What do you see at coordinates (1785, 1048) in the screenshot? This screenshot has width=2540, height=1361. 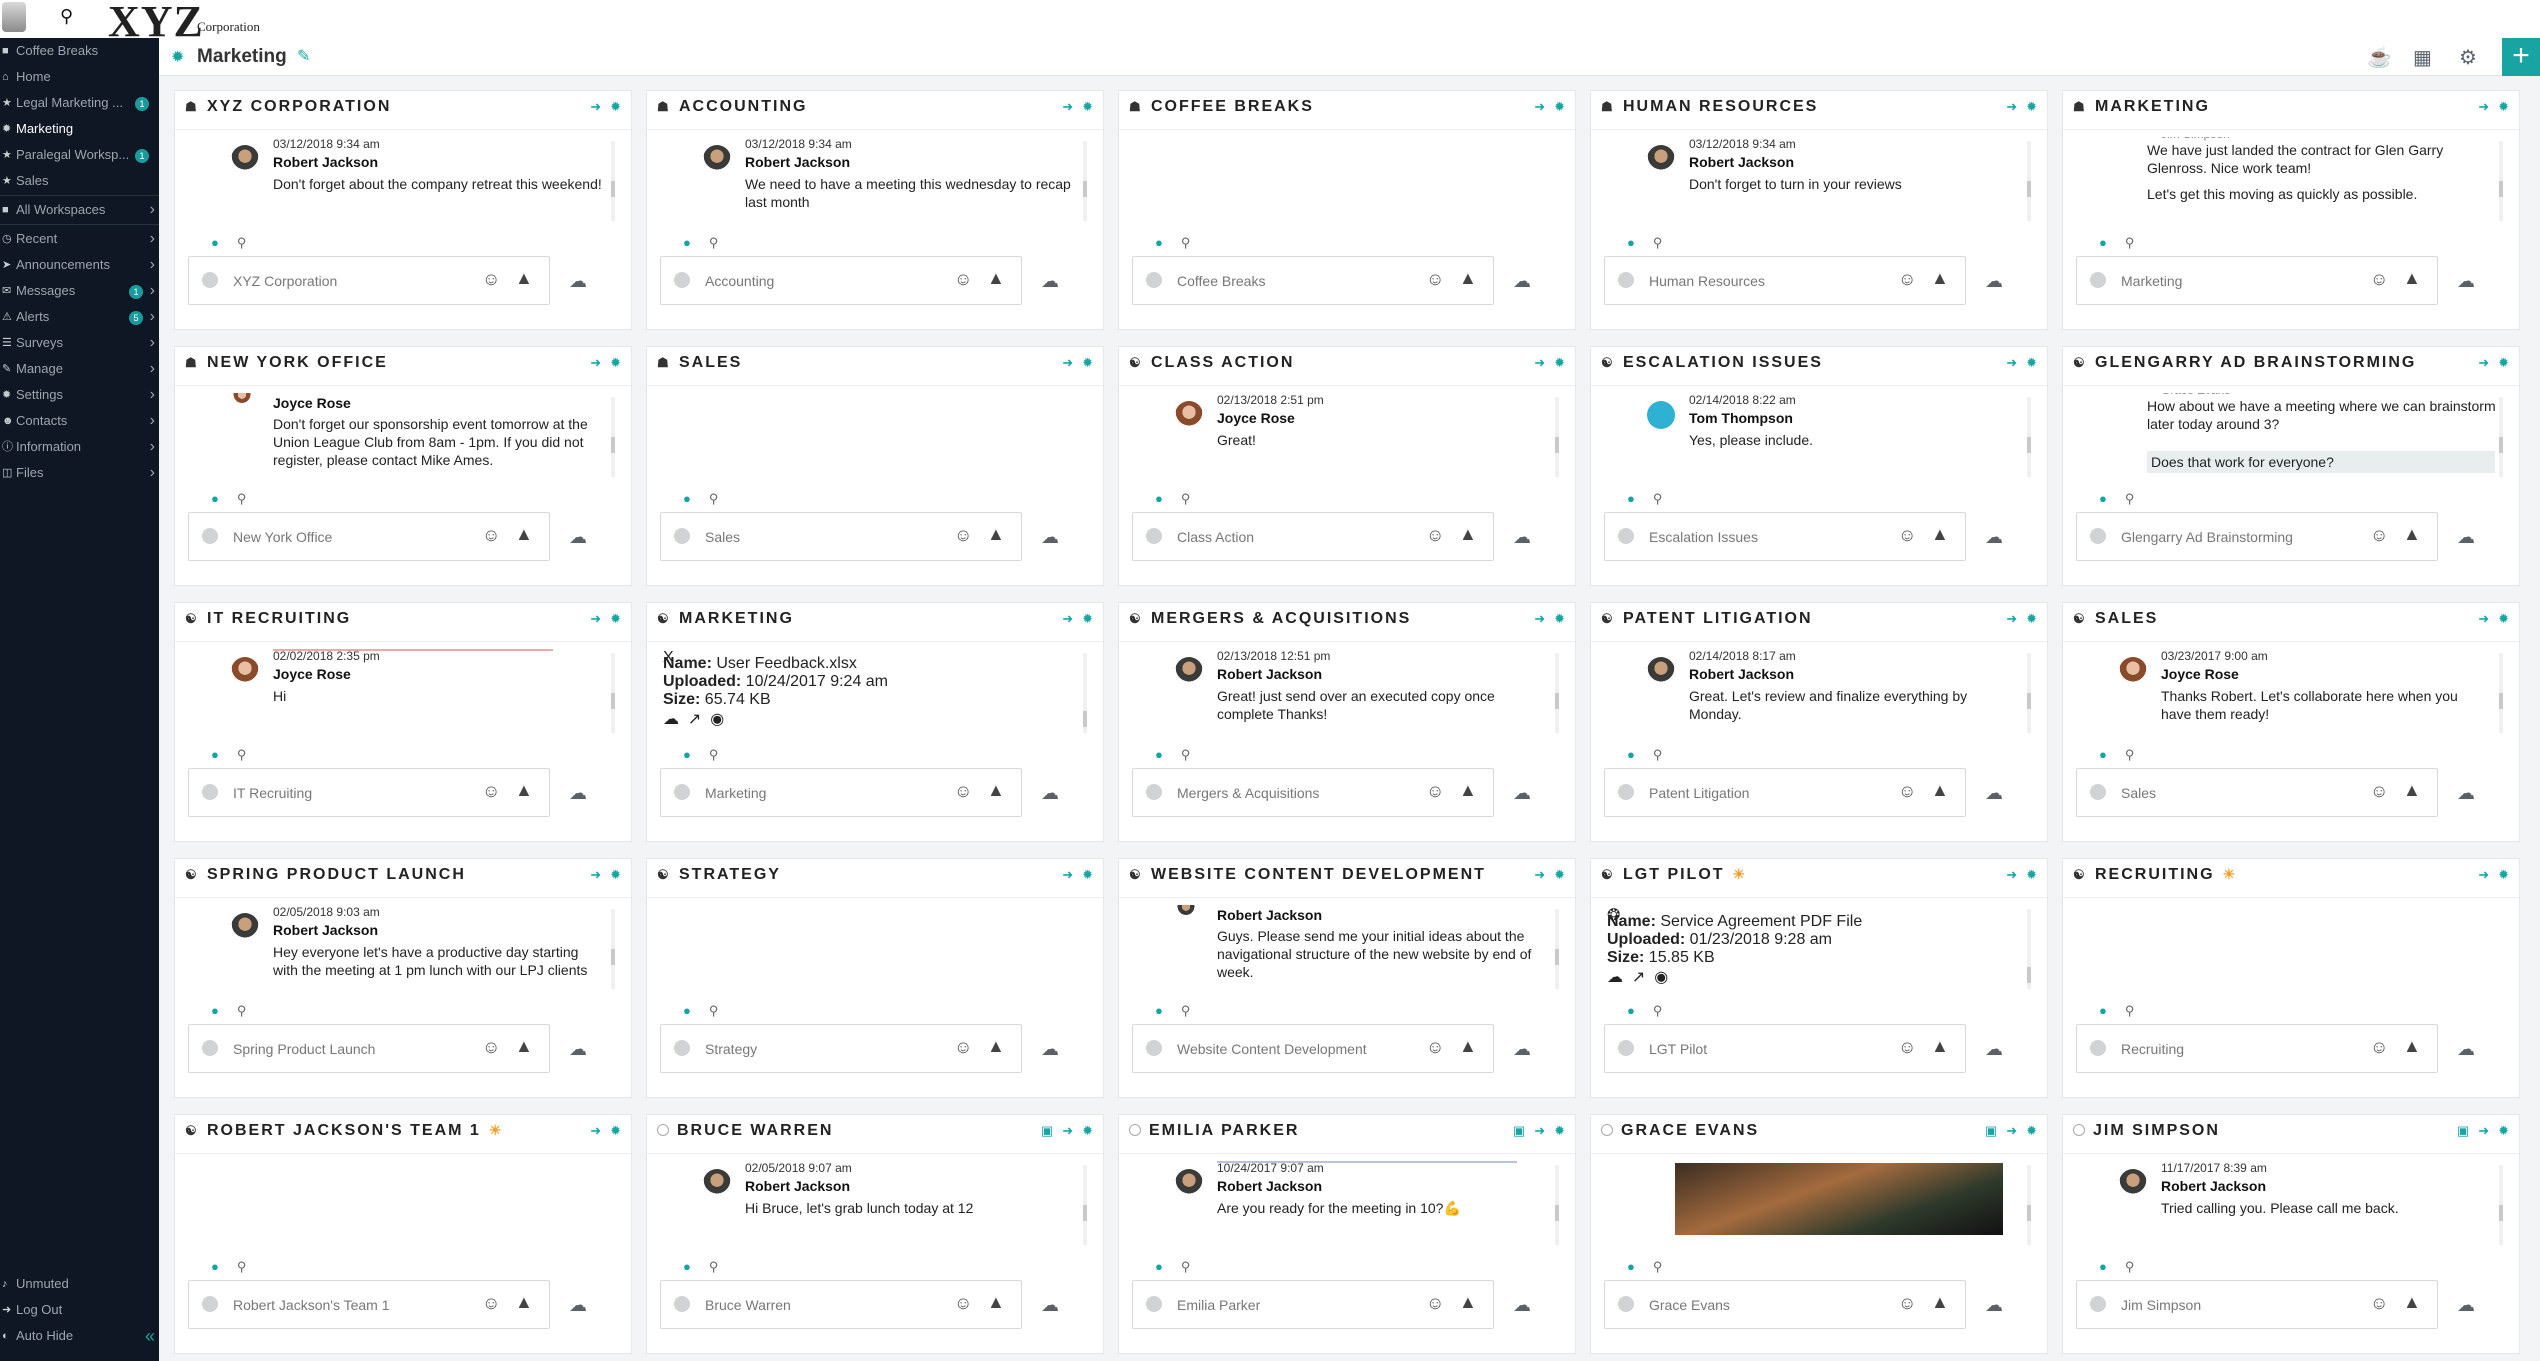 I see `message-input: LGT Pilot ☺ ▲` at bounding box center [1785, 1048].